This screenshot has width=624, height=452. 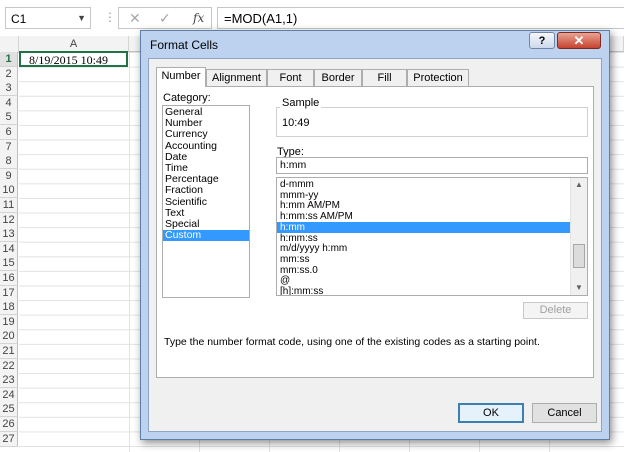 What do you see at coordinates (424, 290) in the screenshot?
I see `type-list-item: [h]:mm:ss` at bounding box center [424, 290].